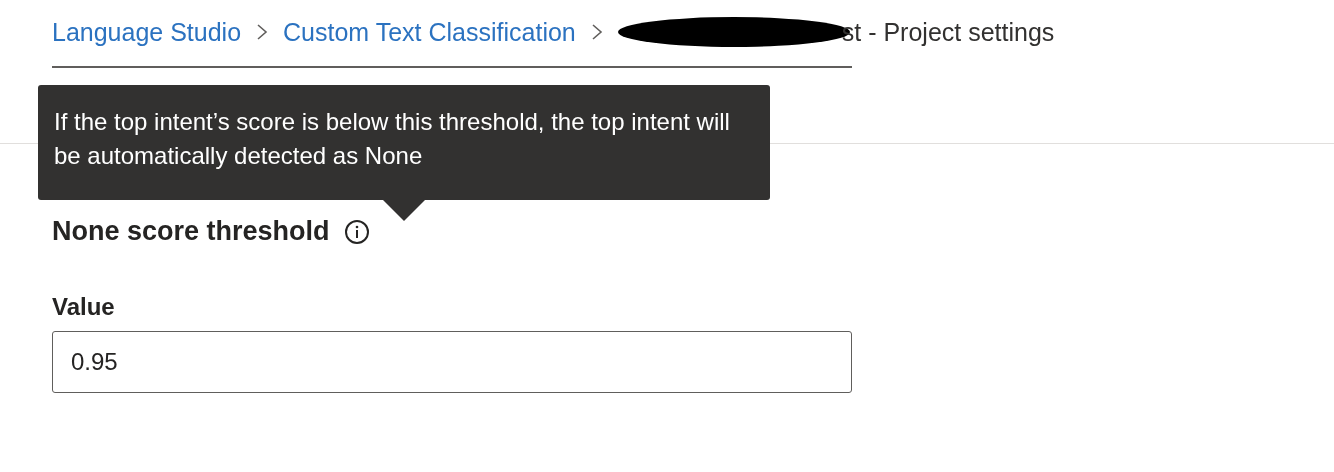 The width and height of the screenshot is (1334, 472). I want to click on breadcrumb-link: Custom Text Classification, so click(429, 32).